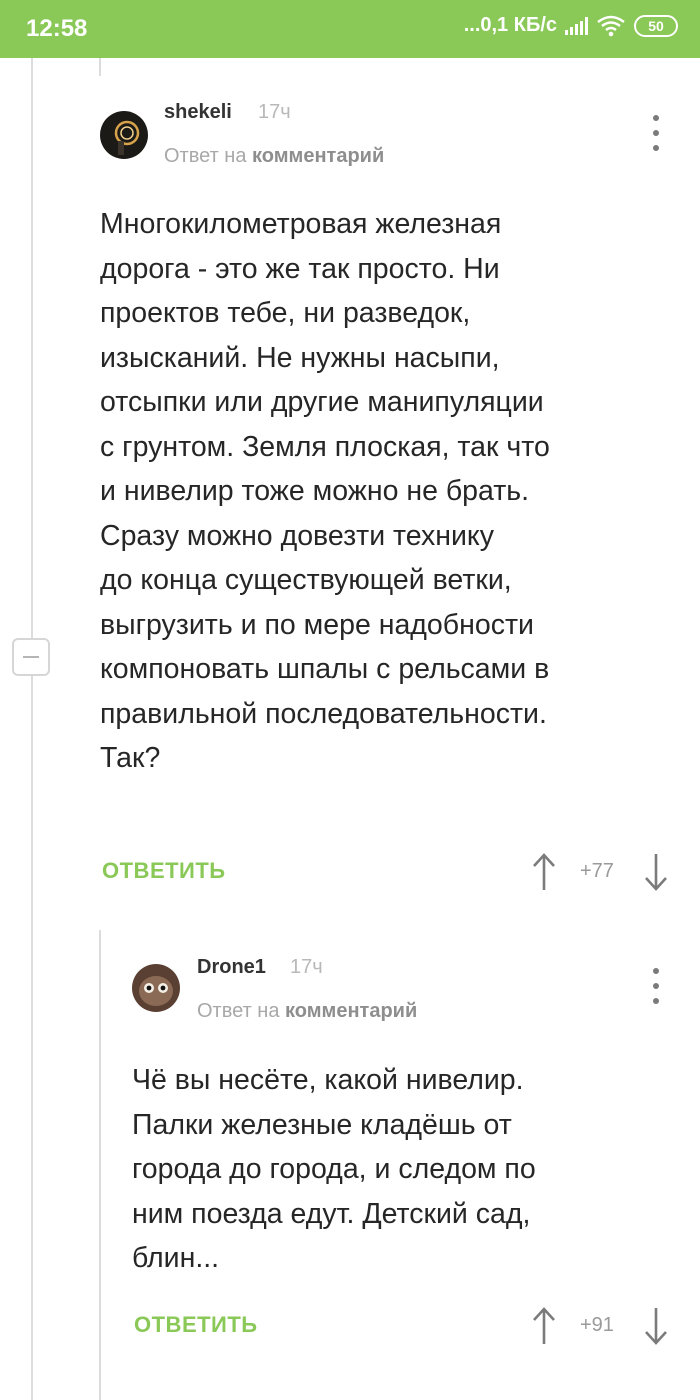 The width and height of the screenshot is (700, 1400). What do you see at coordinates (198, 112) in the screenshot?
I see `comment-author: shekeli` at bounding box center [198, 112].